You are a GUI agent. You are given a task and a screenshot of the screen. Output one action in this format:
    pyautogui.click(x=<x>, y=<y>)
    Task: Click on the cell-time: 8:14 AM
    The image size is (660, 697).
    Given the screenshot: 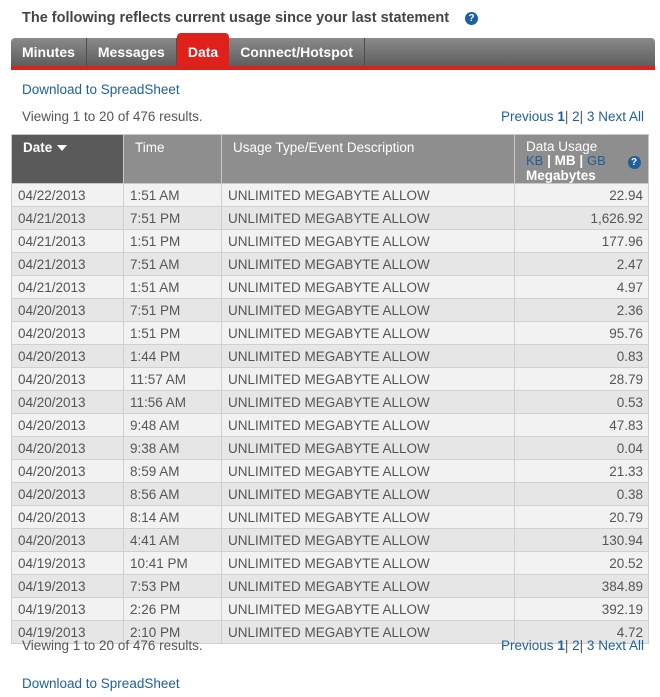 What is the action you would take?
    pyautogui.click(x=172, y=517)
    